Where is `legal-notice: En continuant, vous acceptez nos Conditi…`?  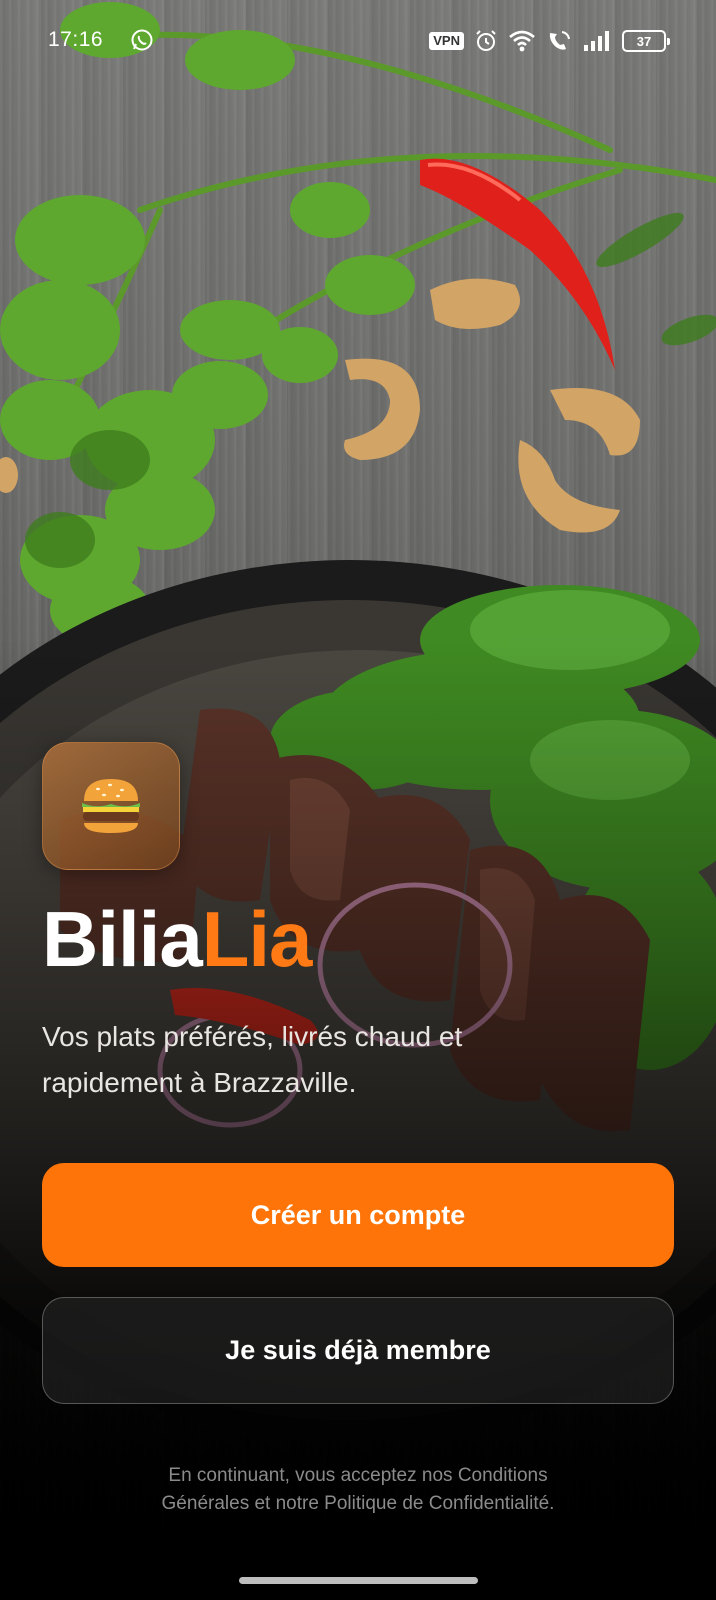
legal-notice: En continuant, vous acceptez nos Conditi… is located at coordinates (358, 1490).